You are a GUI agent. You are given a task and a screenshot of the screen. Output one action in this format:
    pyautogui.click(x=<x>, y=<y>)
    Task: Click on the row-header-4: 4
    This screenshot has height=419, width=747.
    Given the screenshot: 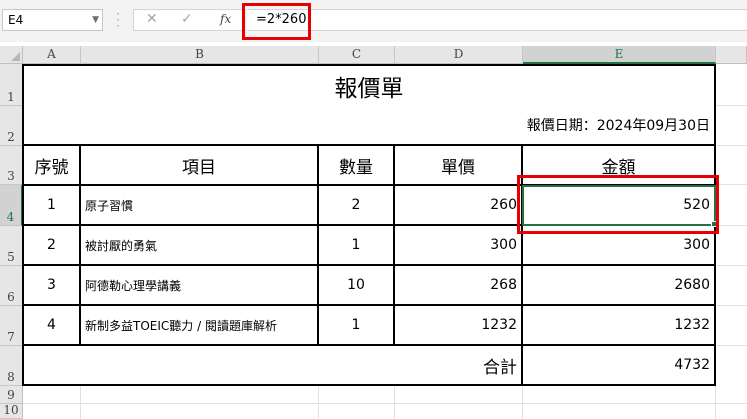 What is the action you would take?
    pyautogui.click(x=11, y=205)
    